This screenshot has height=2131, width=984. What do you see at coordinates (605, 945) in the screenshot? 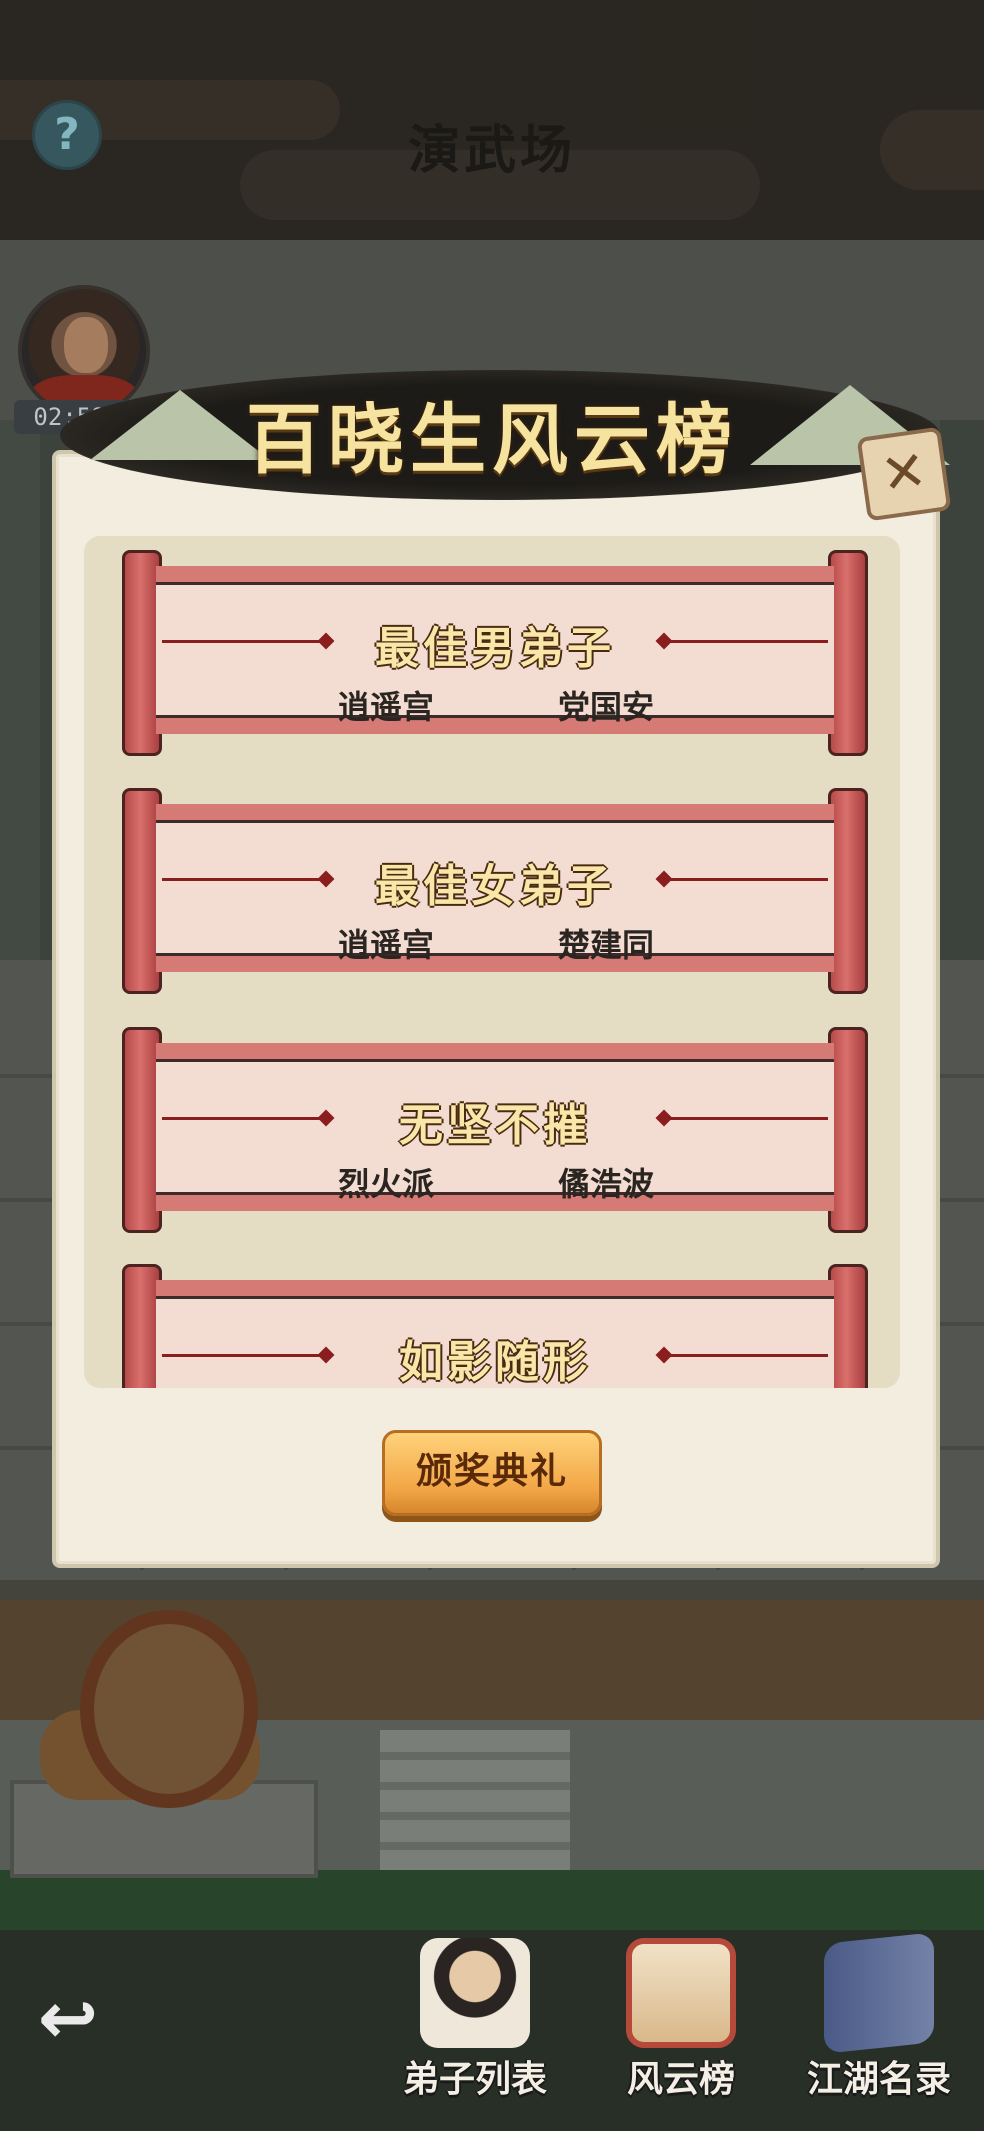
I see `winner-name: 楚建同` at bounding box center [605, 945].